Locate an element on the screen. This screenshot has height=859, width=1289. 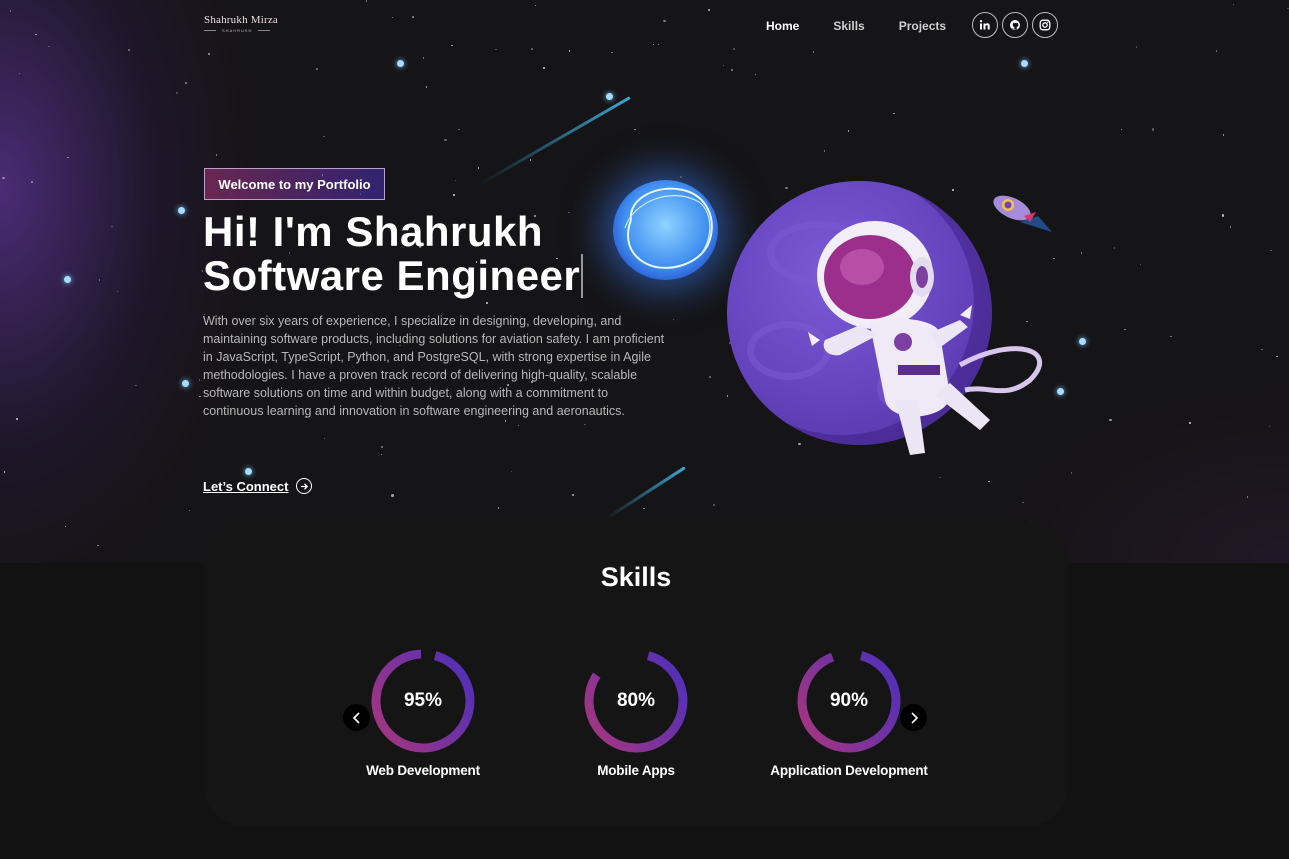
skill-label: Mobile Apps is located at coordinates (636, 770).